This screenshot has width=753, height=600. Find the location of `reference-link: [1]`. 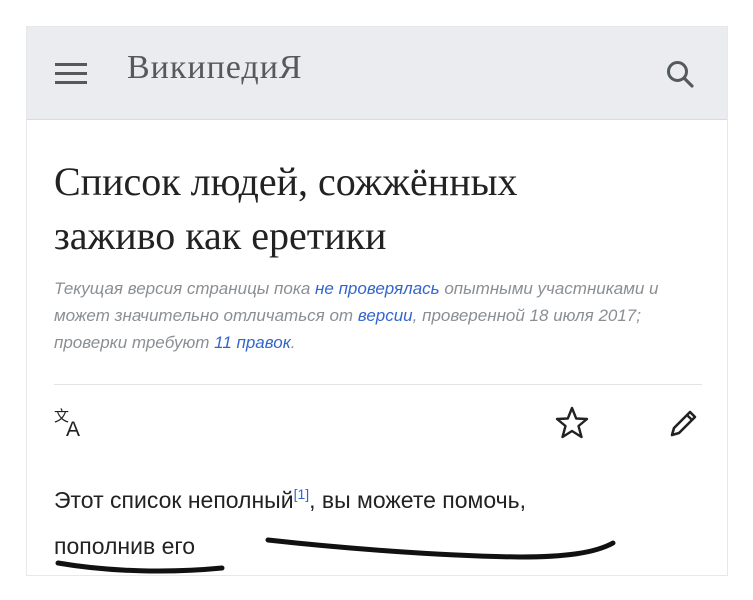

reference-link: [1] is located at coordinates (302, 494).